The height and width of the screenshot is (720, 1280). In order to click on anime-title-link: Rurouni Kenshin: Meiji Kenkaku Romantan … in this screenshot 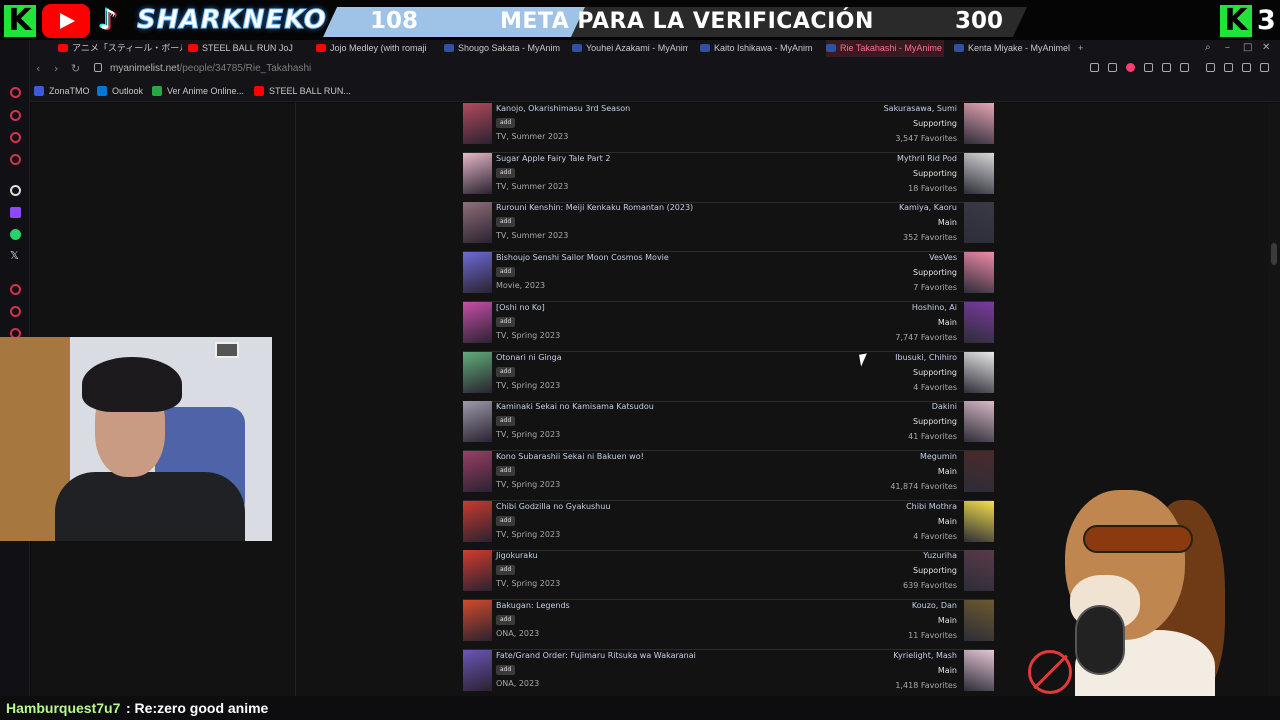, I will do `click(594, 208)`.